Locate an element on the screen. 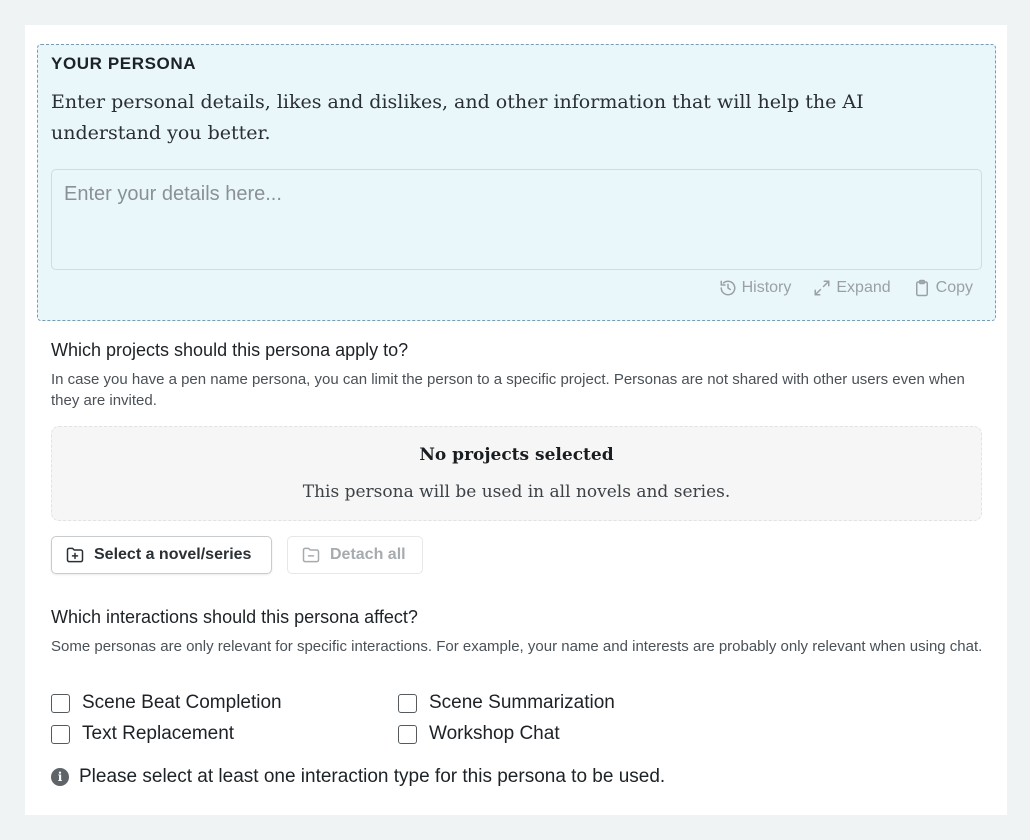 The height and width of the screenshot is (840, 1030). expand-label: Expand is located at coordinates (863, 287).